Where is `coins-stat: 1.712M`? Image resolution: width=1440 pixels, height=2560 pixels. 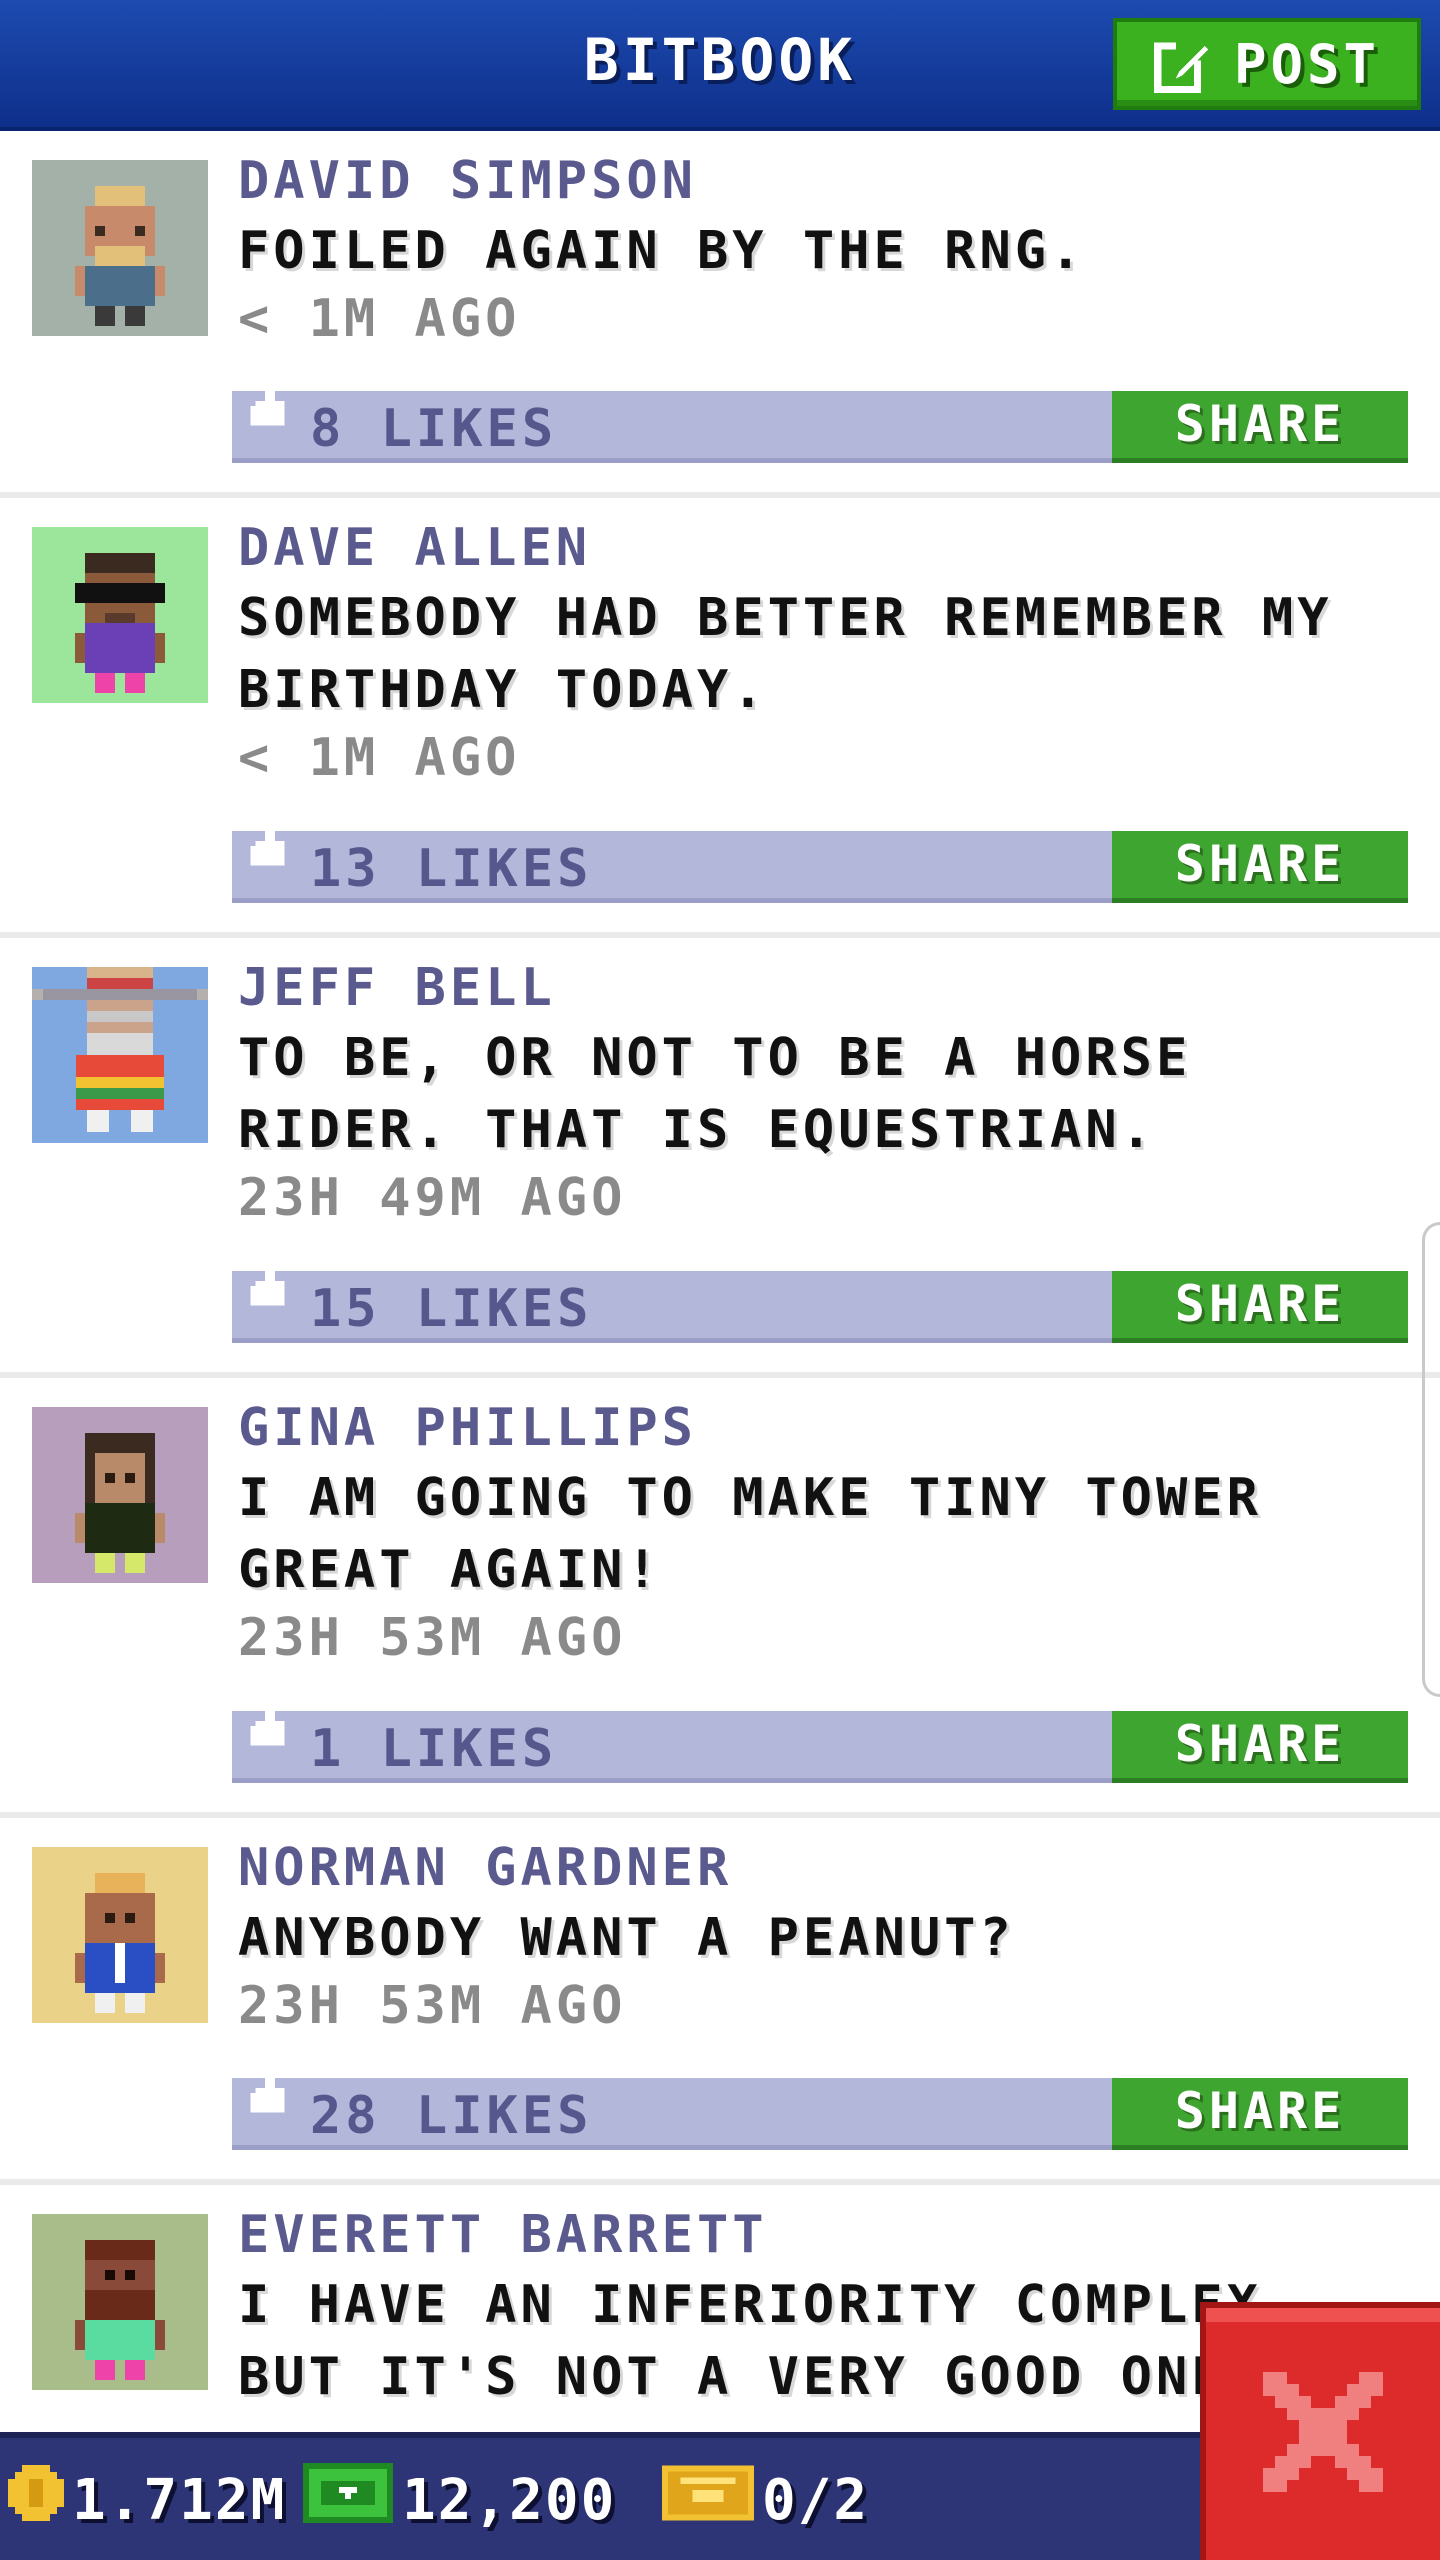
coins-stat: 1.712M is located at coordinates (147, 2500).